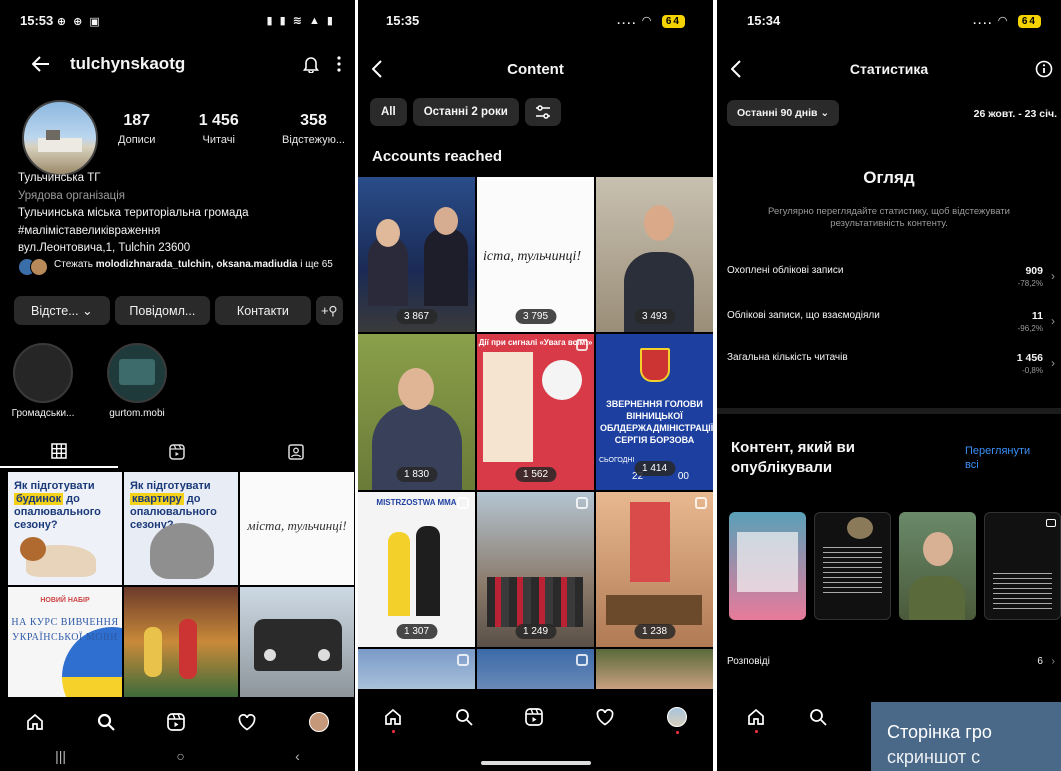  Describe the element at coordinates (542, 112) in the screenshot. I see `filter-settings` at that location.